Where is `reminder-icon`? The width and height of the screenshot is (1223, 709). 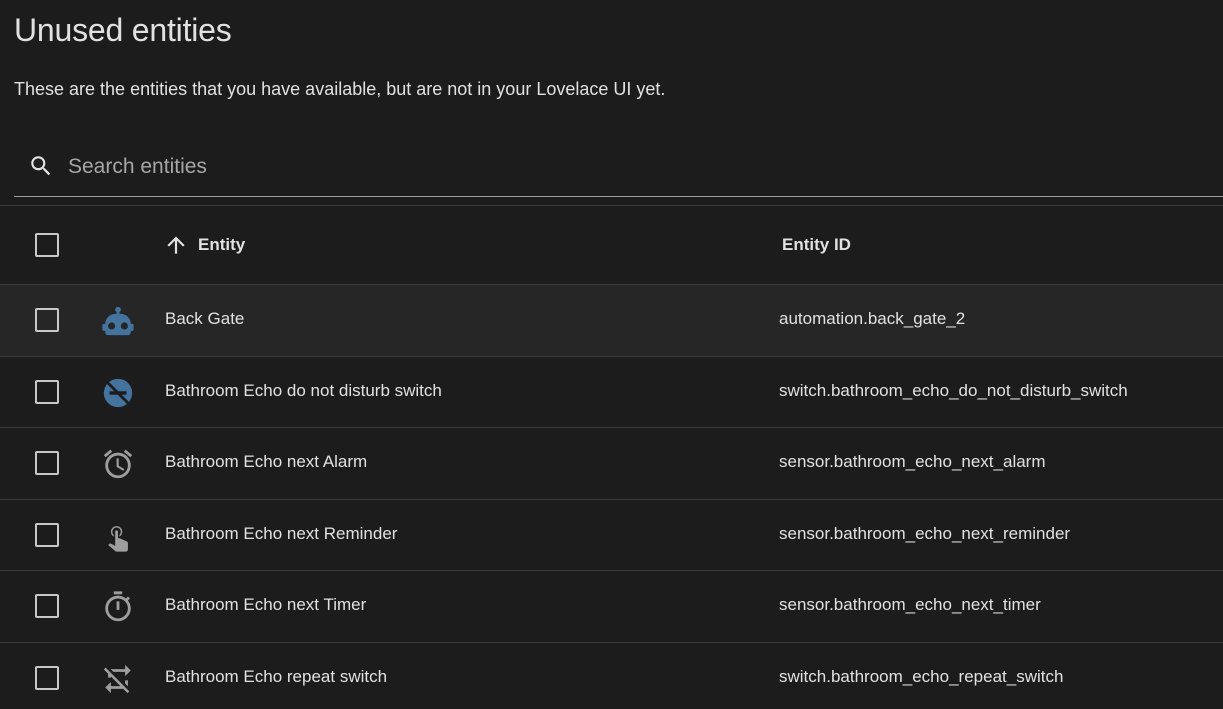 reminder-icon is located at coordinates (118, 538).